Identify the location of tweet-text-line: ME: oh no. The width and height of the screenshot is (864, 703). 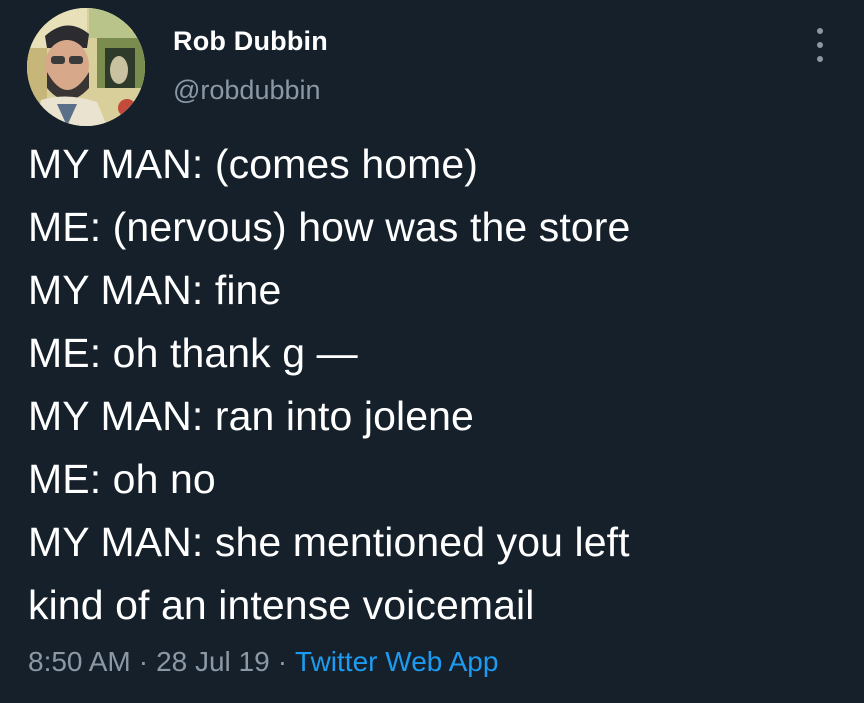
(122, 479).